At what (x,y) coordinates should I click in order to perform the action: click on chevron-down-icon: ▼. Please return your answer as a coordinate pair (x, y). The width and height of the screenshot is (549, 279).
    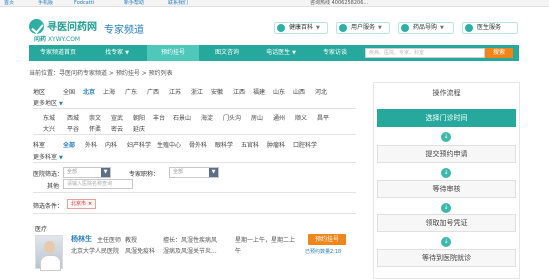
    Looking at the image, I should click on (380, 28).